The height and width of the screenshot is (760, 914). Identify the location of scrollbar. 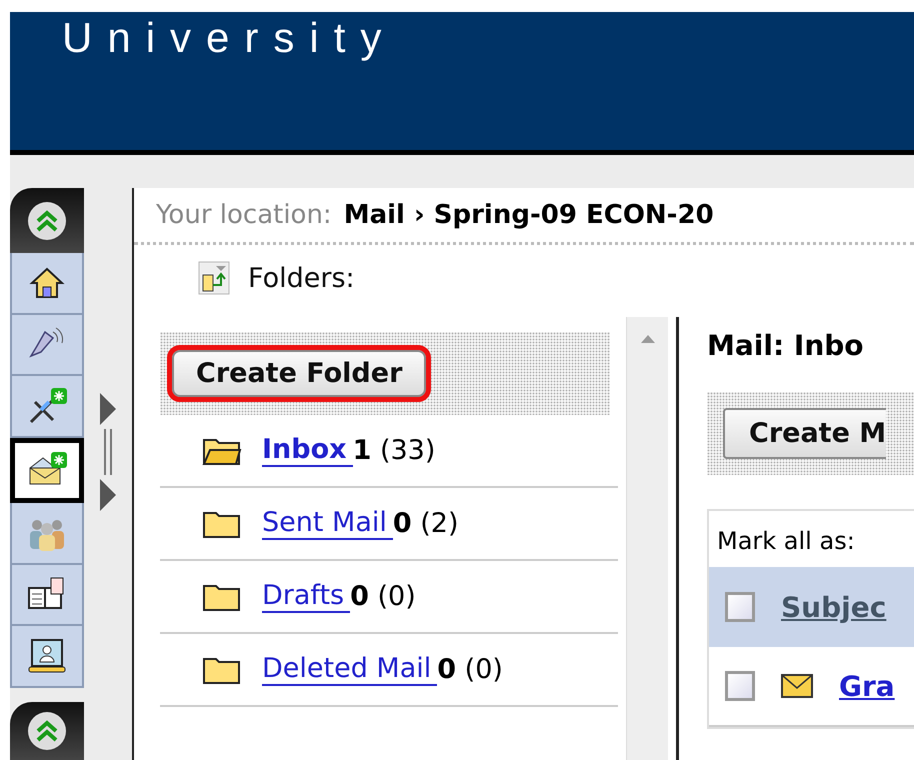
(647, 538).